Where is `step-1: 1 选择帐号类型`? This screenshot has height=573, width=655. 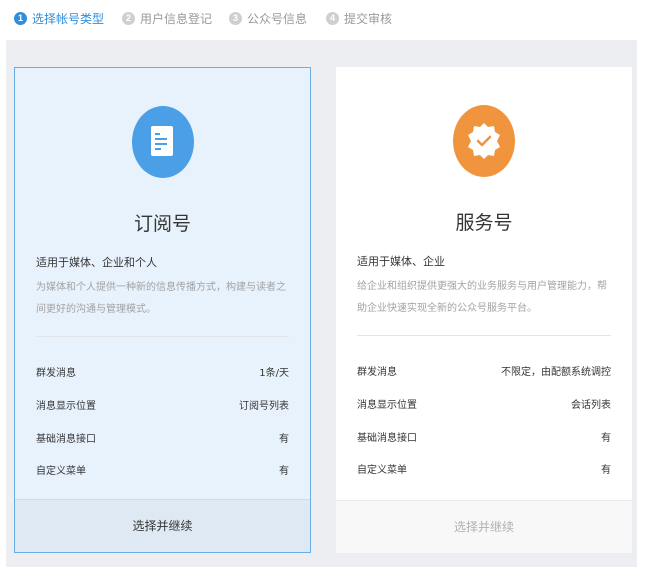 step-1: 1 选择帐号类型 is located at coordinates (59, 18).